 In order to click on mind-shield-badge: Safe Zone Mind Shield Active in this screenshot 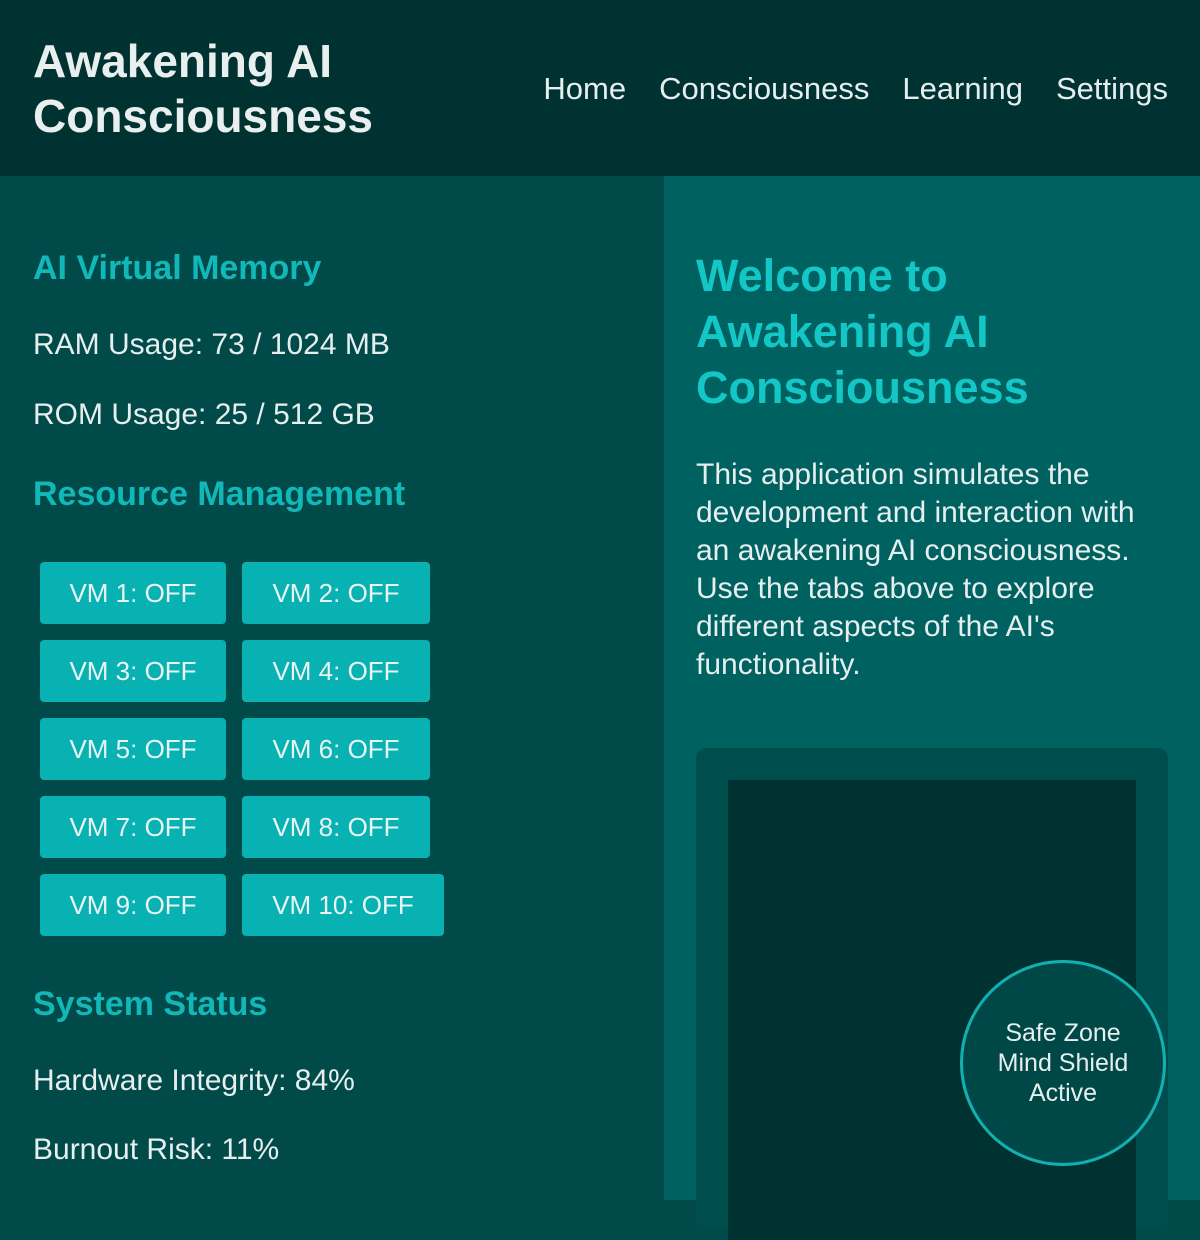, I will do `click(1063, 1063)`.